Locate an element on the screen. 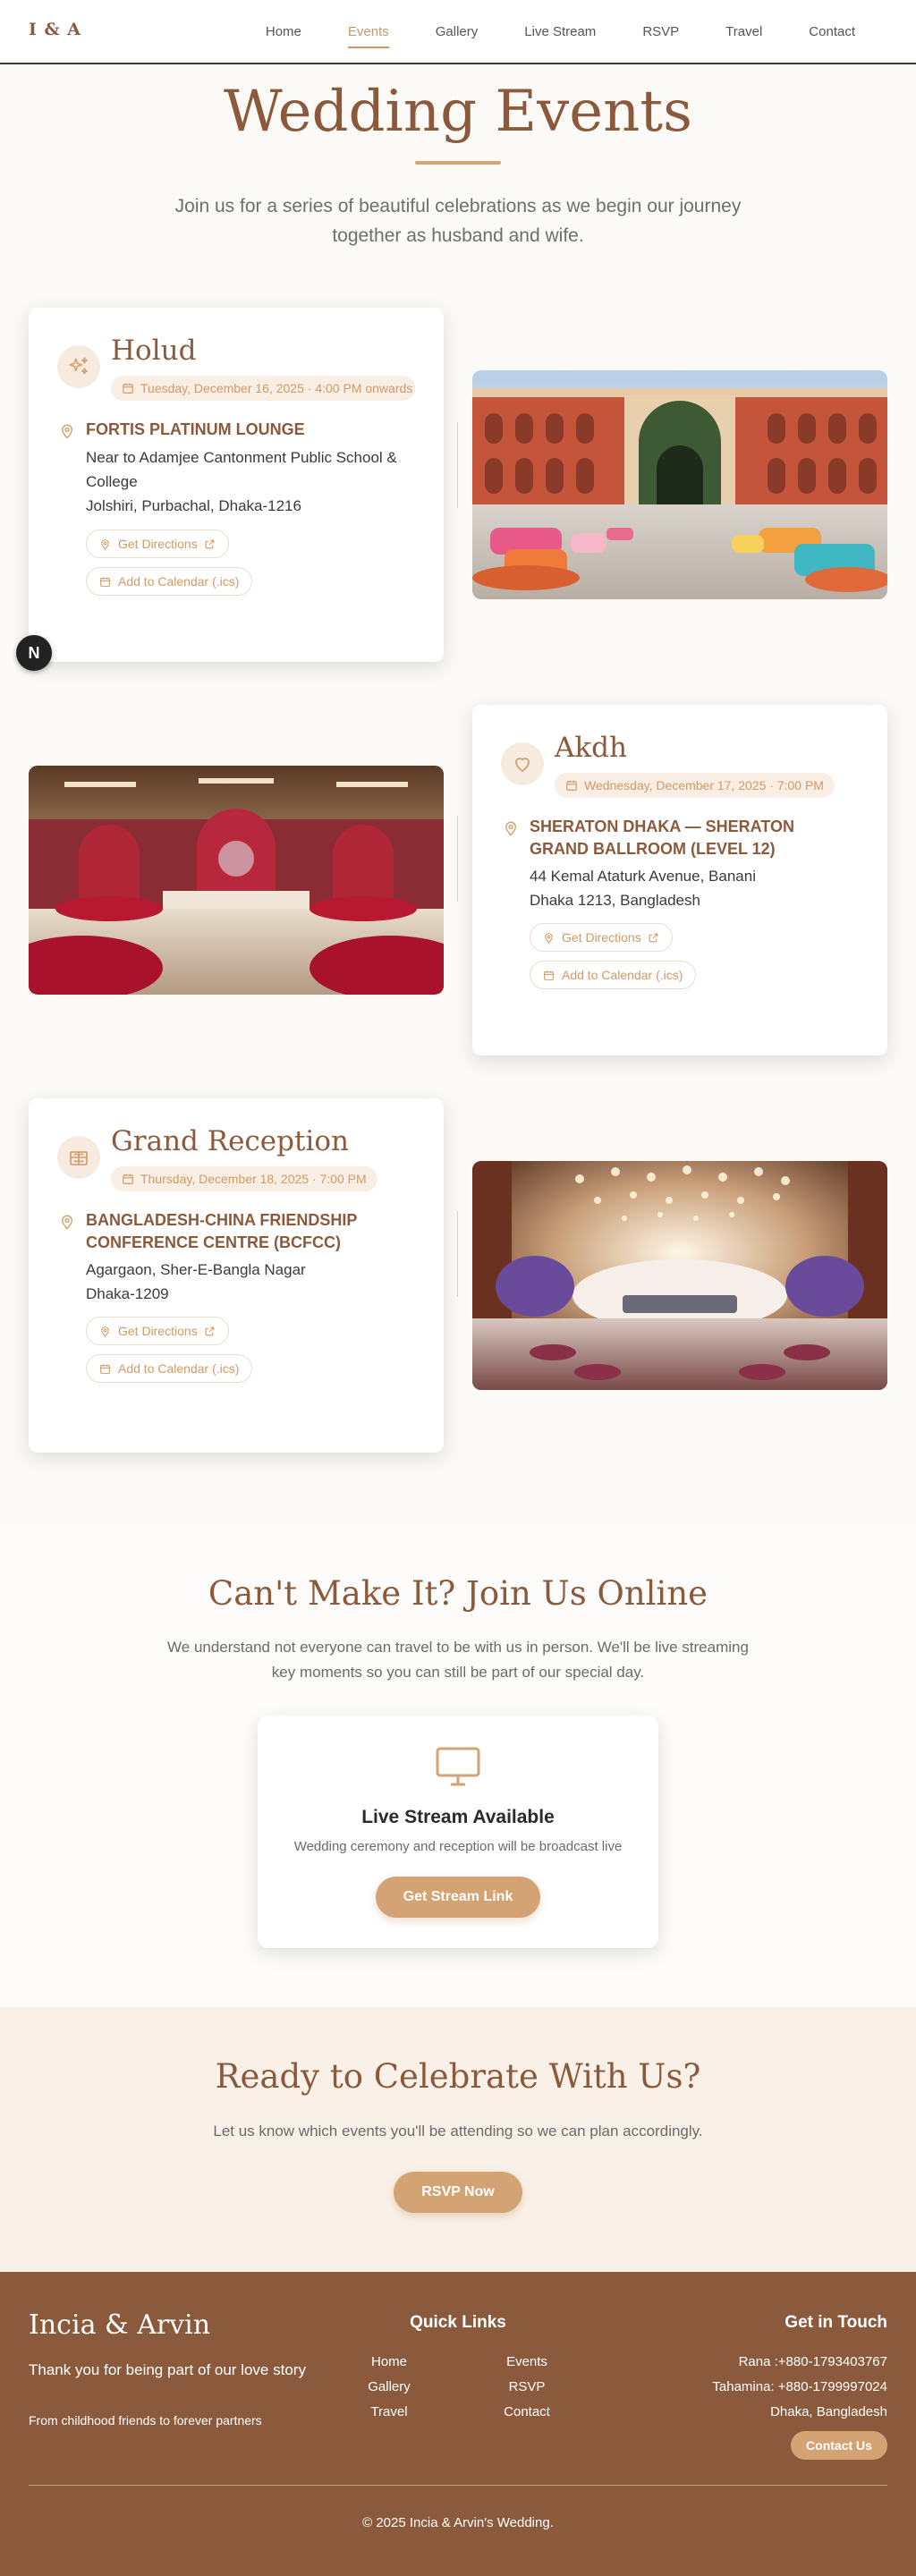 The width and height of the screenshot is (916, 2576). rsvp-section-title: Ready to Celebrate With Us? is located at coordinates (458, 2076).